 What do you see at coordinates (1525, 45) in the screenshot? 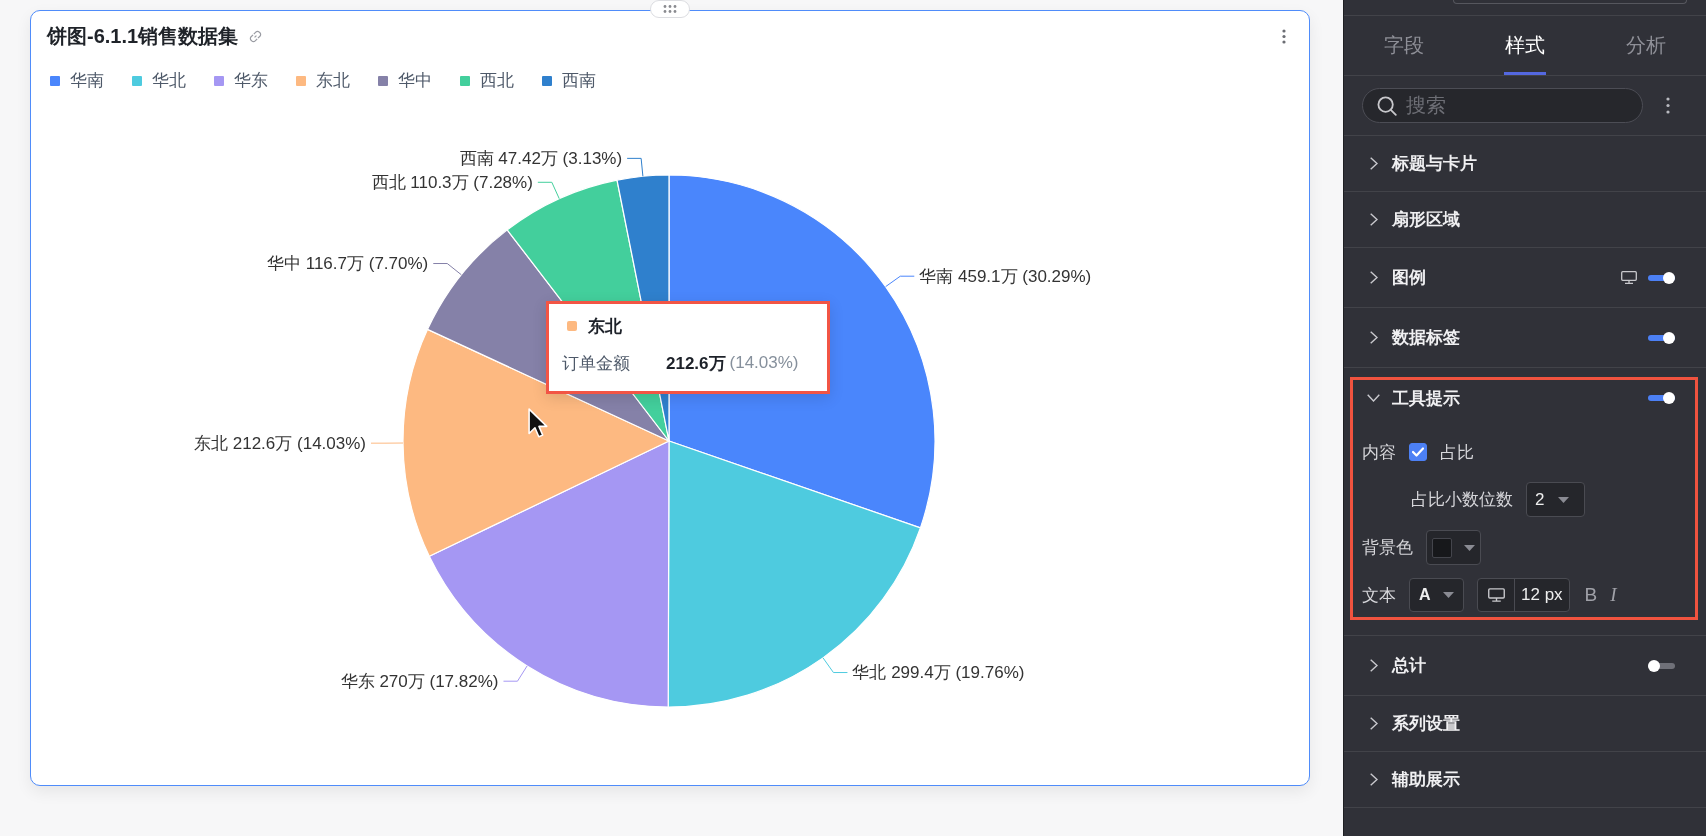
I see `tab: 样式` at bounding box center [1525, 45].